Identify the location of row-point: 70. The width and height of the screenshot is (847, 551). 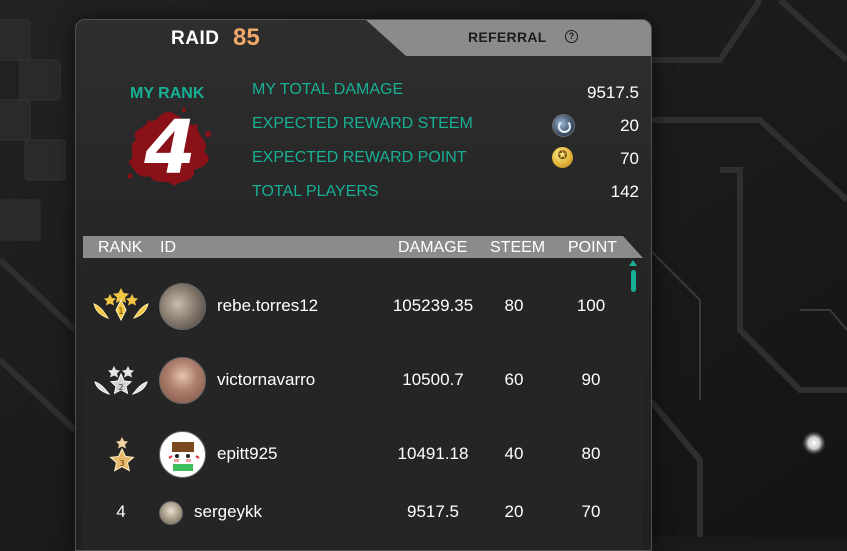
(591, 511).